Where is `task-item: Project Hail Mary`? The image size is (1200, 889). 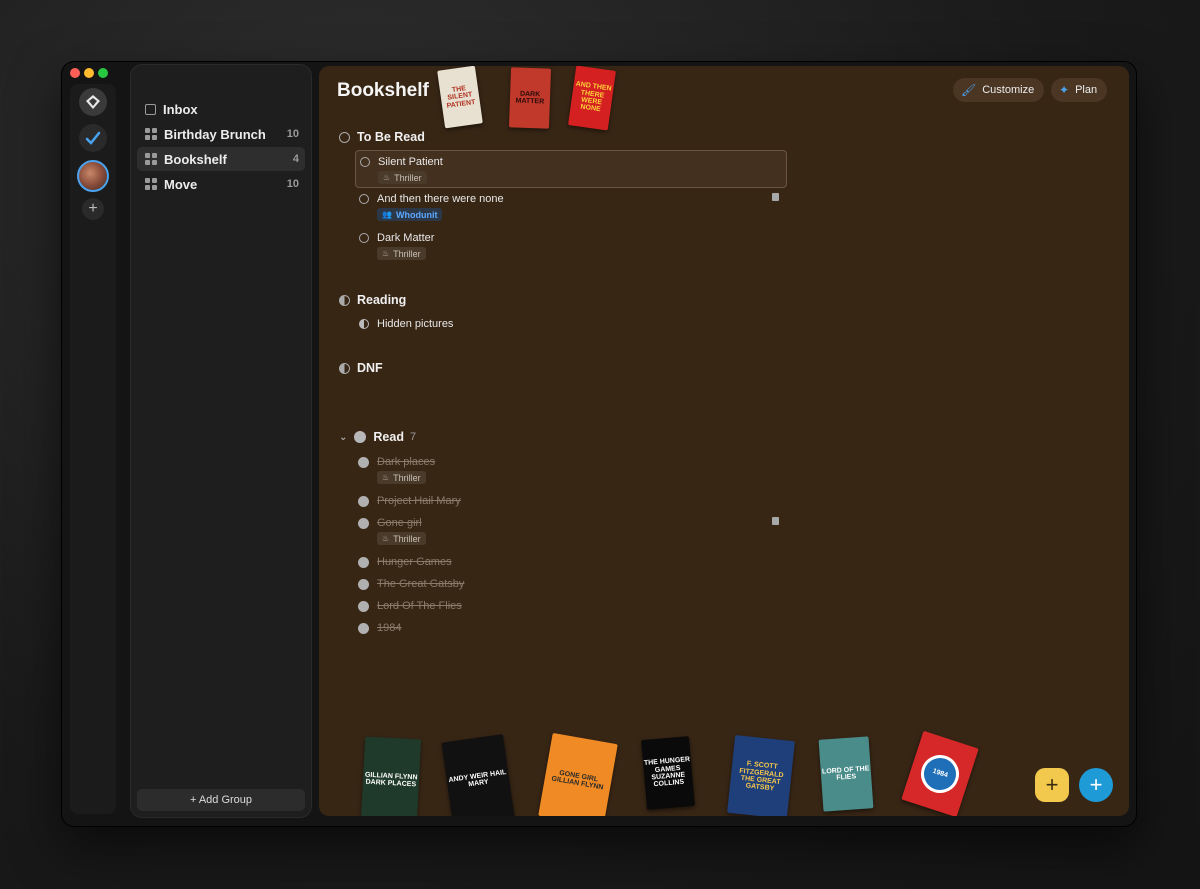 task-item: Project Hail Mary is located at coordinates (570, 501).